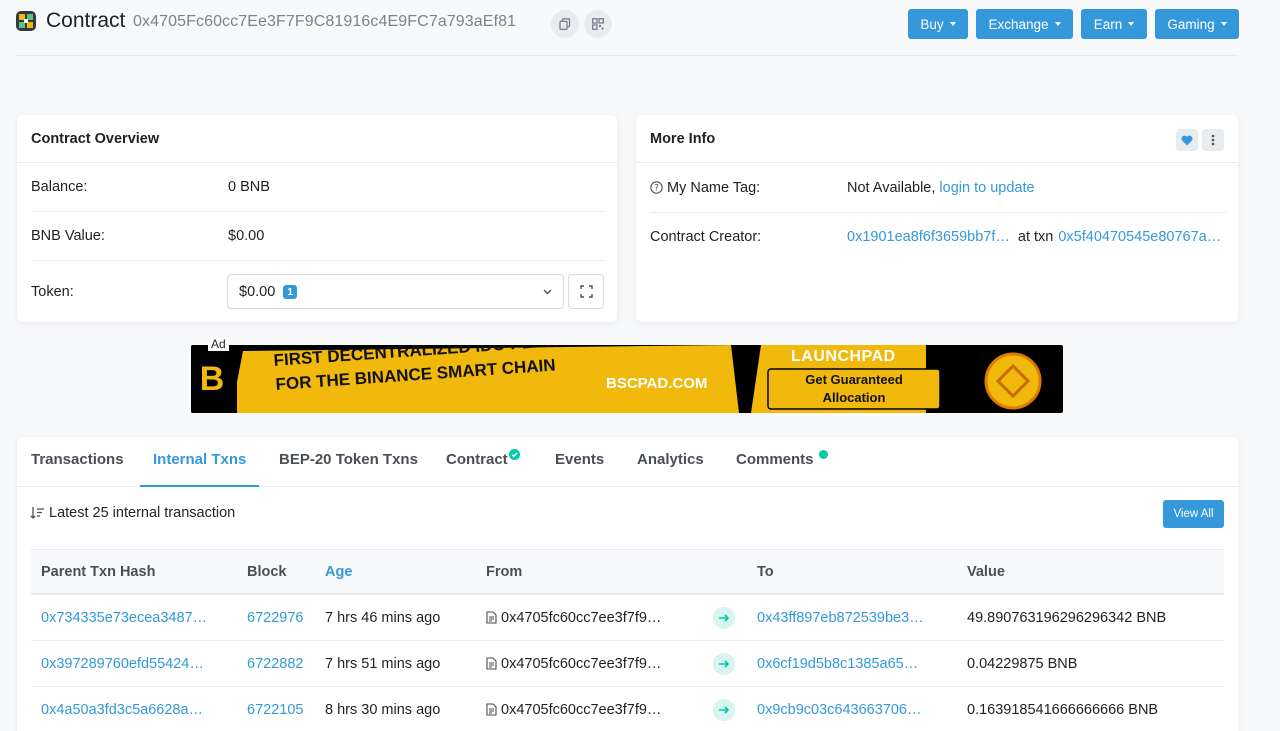 This screenshot has height=731, width=1280. Describe the element at coordinates (257, 291) in the screenshot. I see `token-value: $0.00` at that location.